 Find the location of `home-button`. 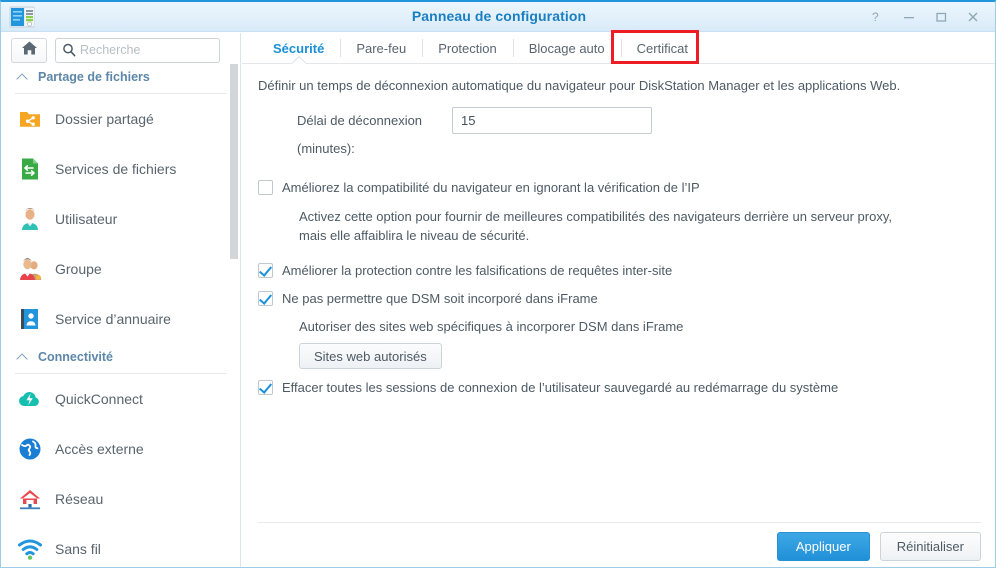

home-button is located at coordinates (29, 50).